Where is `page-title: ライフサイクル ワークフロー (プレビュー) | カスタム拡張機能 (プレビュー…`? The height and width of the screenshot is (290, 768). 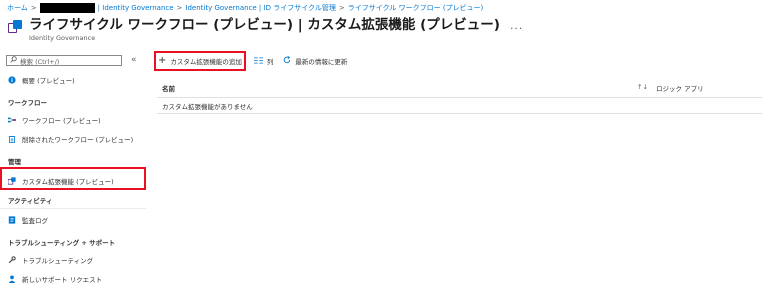
page-title: ライフサイクル ワークフロー (プレビュー) | カスタム拡張機能 (プレビュー… is located at coordinates (264, 25).